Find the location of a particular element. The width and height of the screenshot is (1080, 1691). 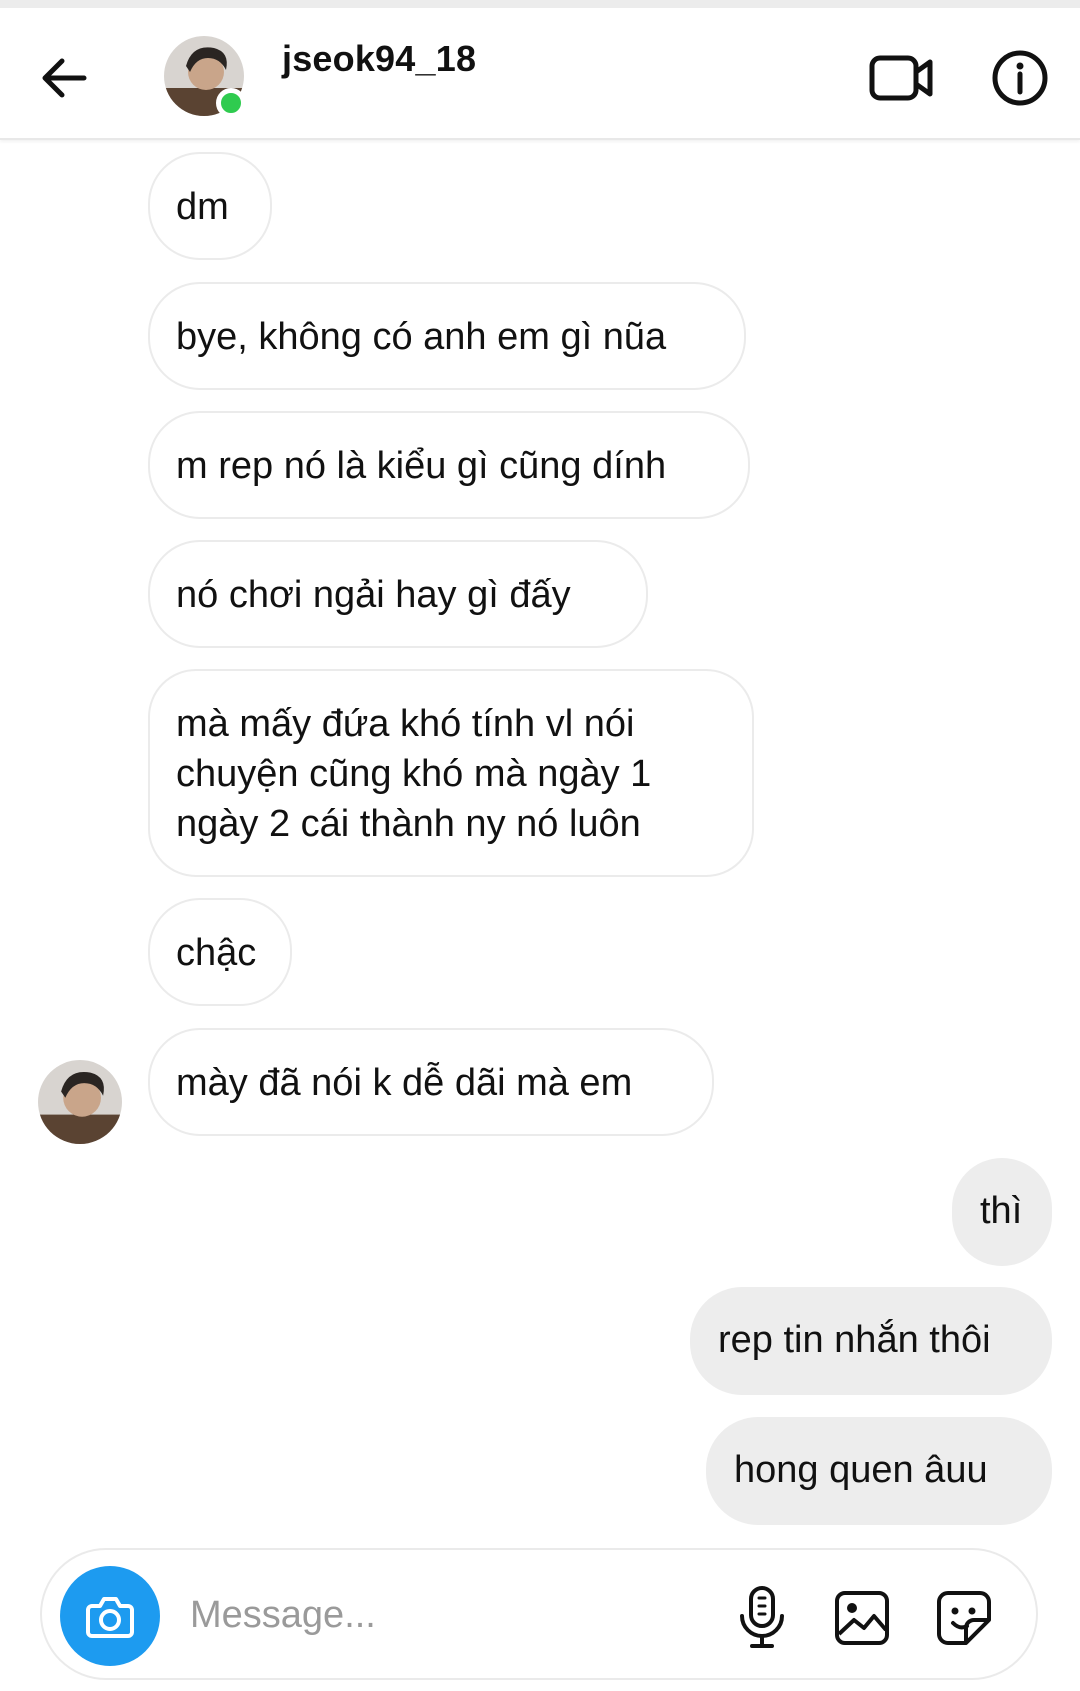

message-bubble-incoming: mày đã nói k dễ dãi mà em is located at coordinates (431, 1082).